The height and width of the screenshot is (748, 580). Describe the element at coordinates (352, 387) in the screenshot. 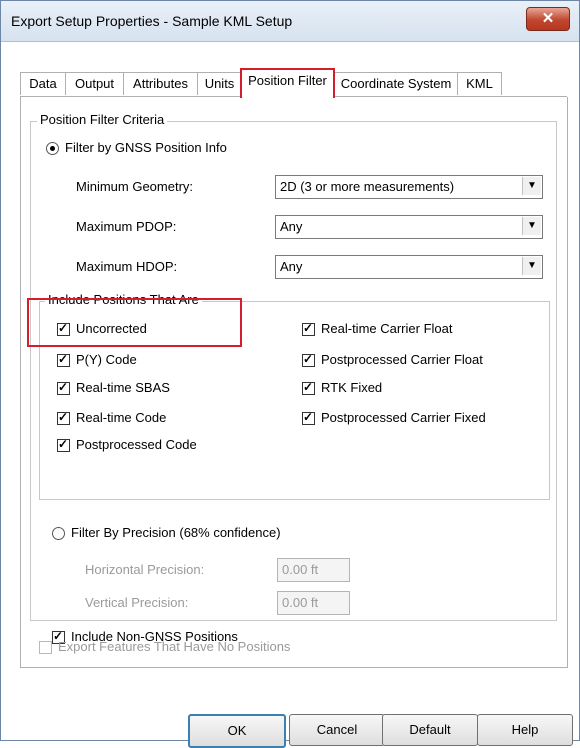

I see `rtk-fixed-label: RTK Fixed` at that location.